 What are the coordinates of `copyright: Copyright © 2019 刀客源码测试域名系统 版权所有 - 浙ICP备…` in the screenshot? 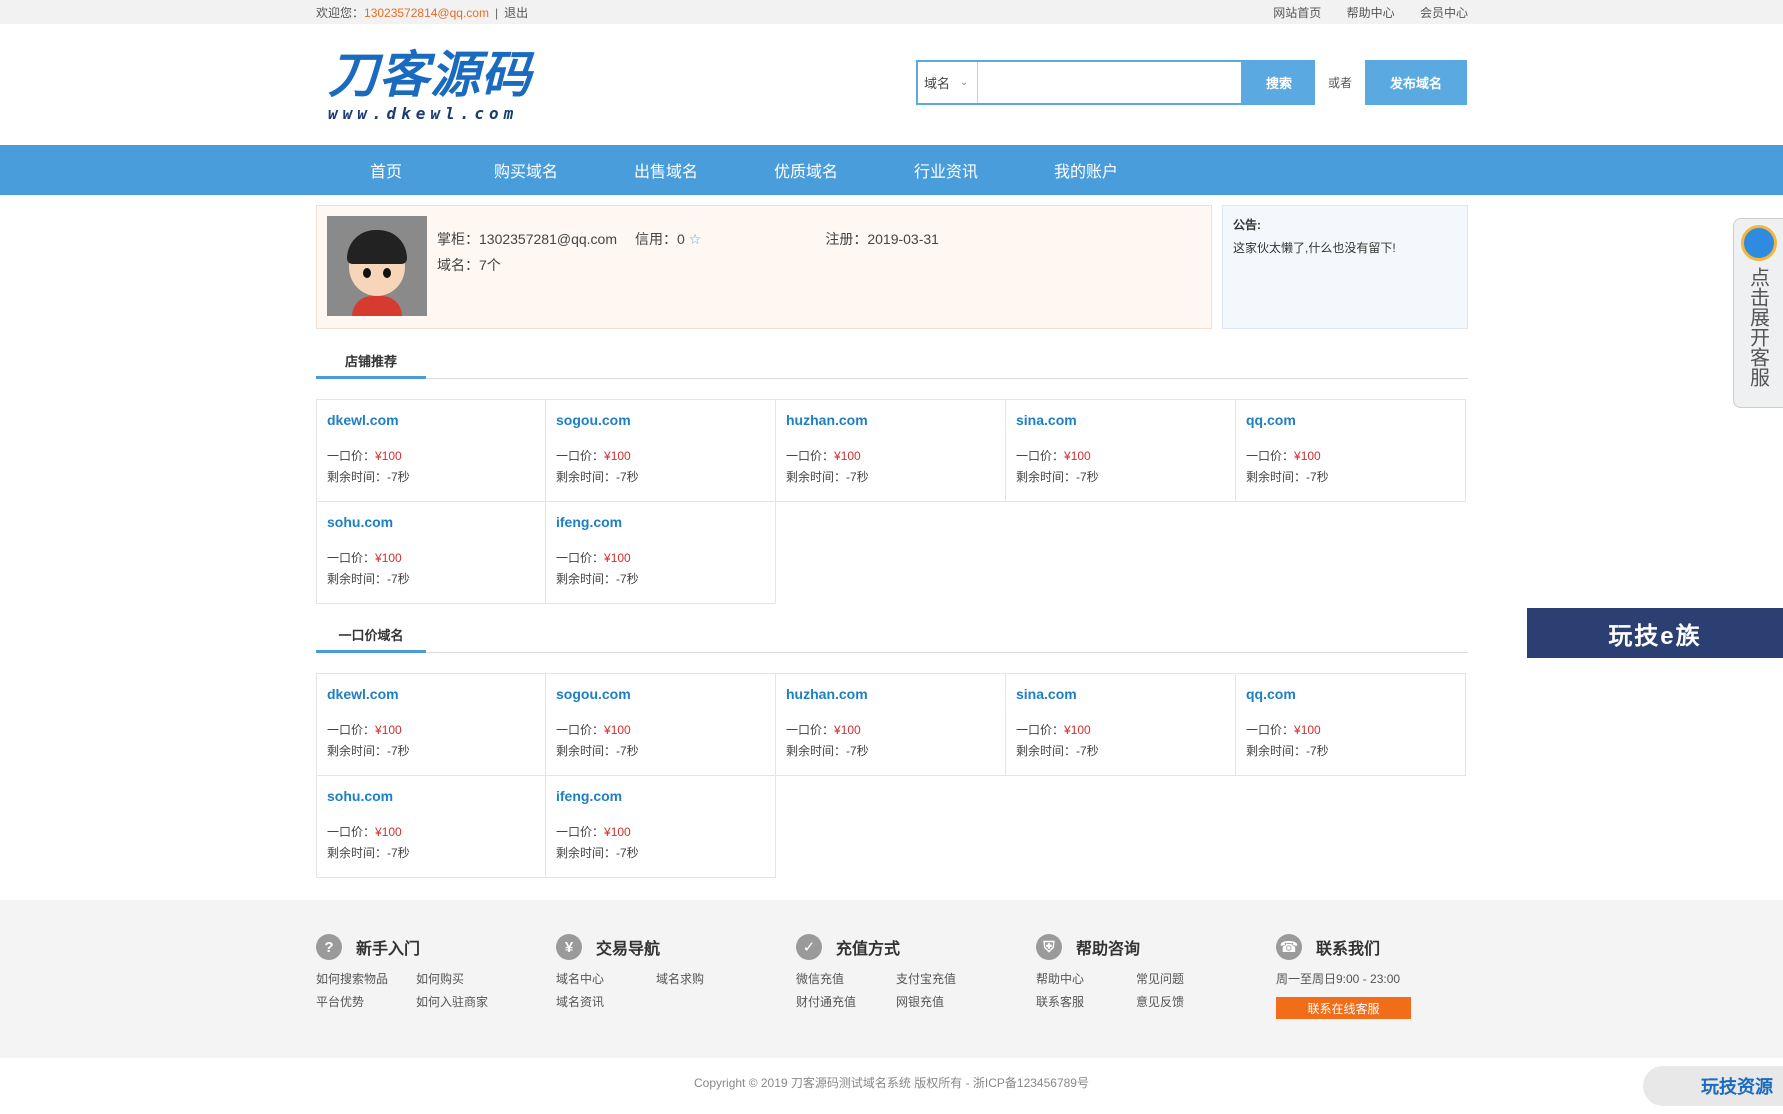 It's located at (891, 1083).